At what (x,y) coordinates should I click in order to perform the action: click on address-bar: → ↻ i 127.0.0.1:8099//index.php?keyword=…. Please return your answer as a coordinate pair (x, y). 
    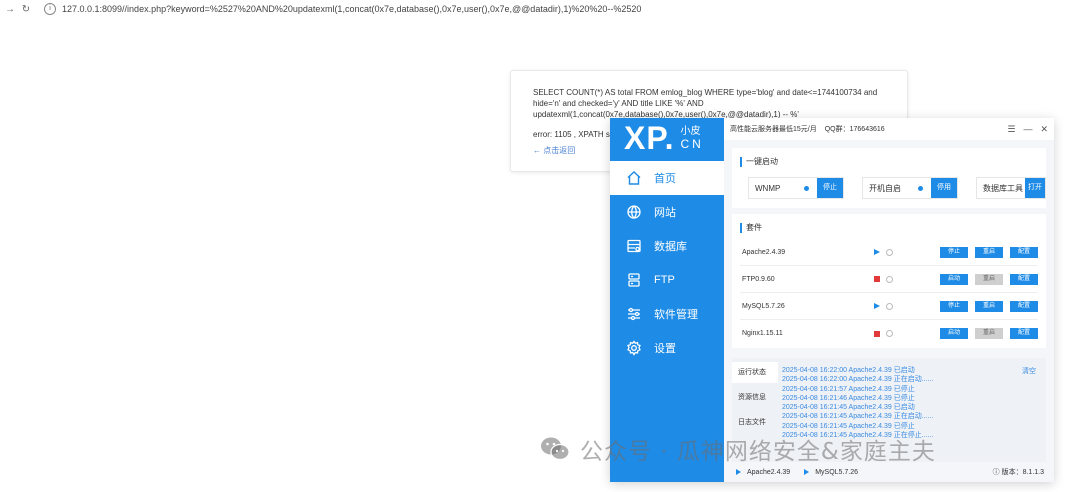
    Looking at the image, I should click on (540, 9).